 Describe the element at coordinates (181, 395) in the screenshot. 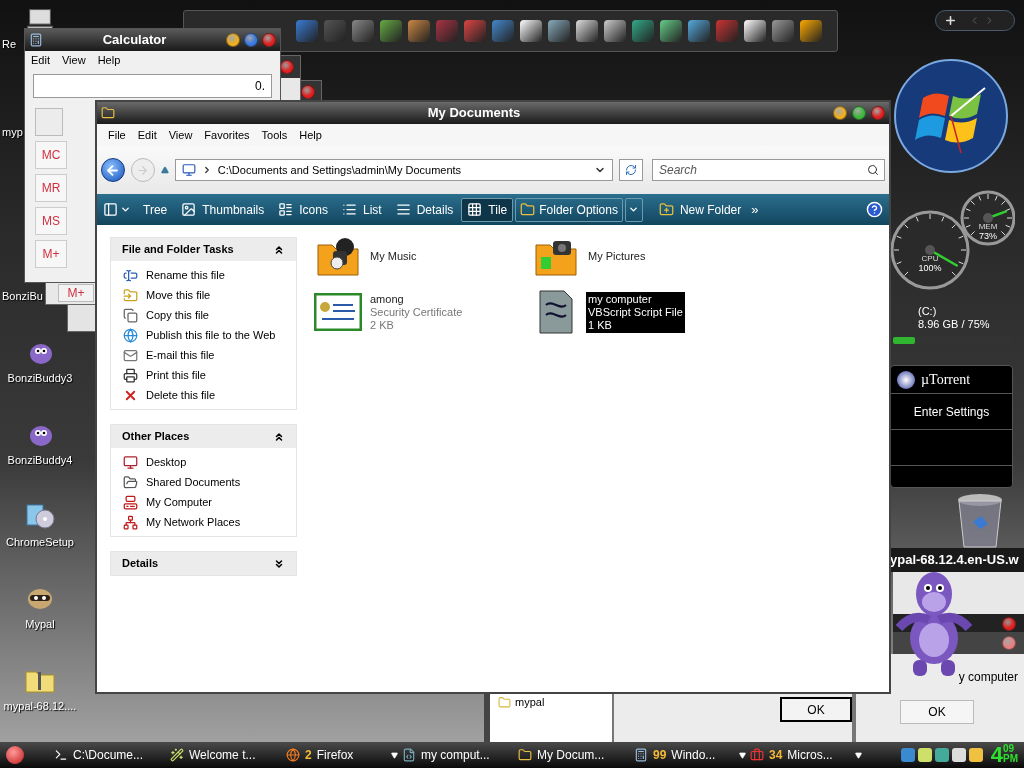

I see `task-link: Delete this file` at that location.